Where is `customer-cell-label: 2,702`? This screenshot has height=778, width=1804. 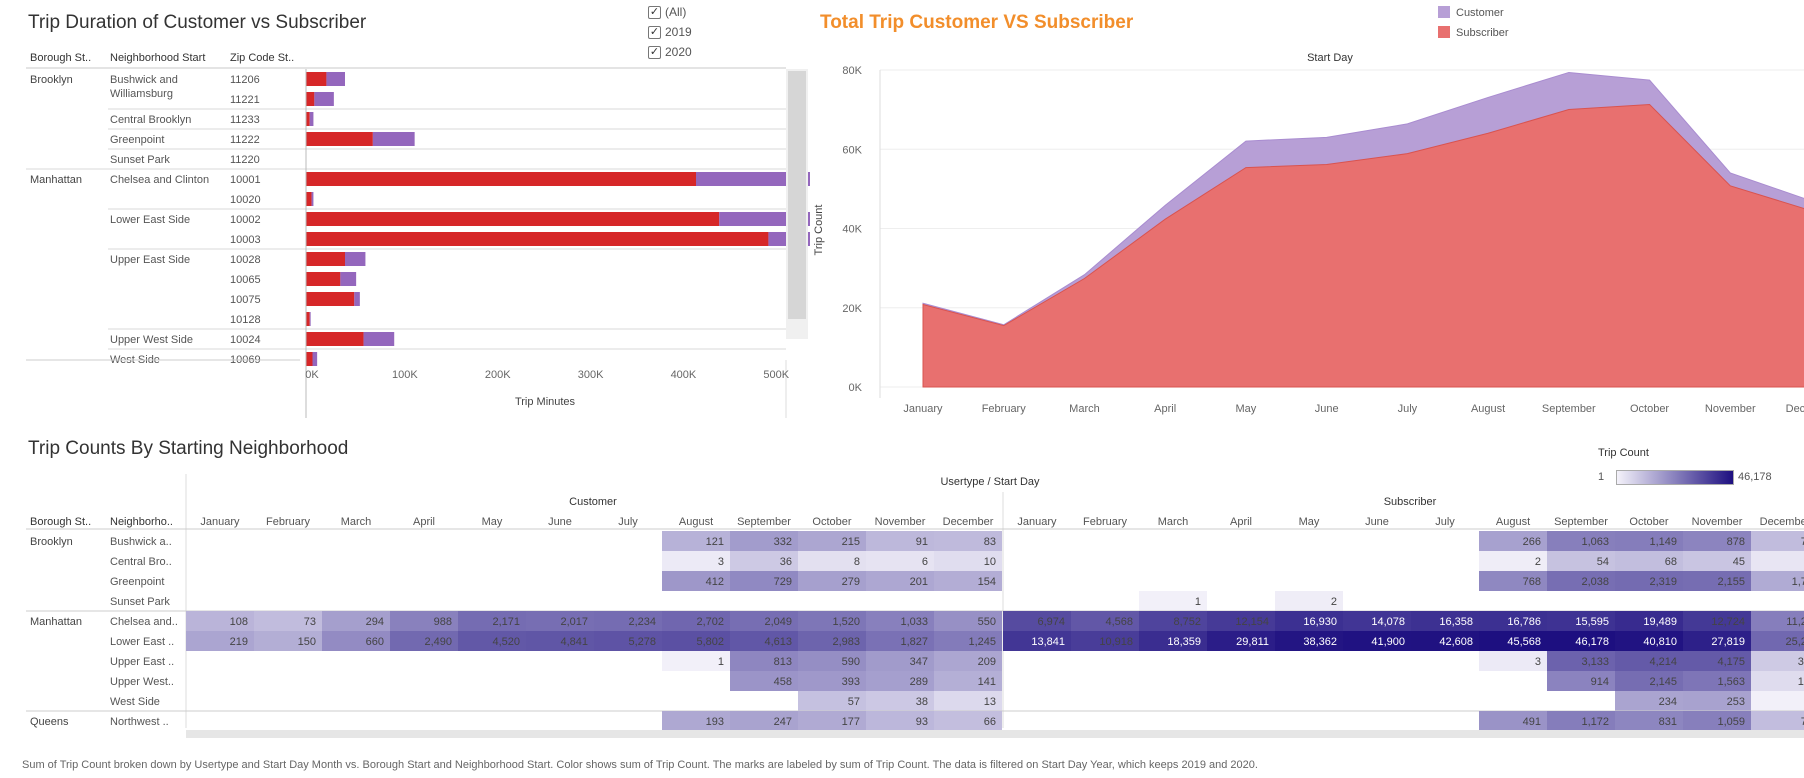
customer-cell-label: 2,702 is located at coordinates (710, 622).